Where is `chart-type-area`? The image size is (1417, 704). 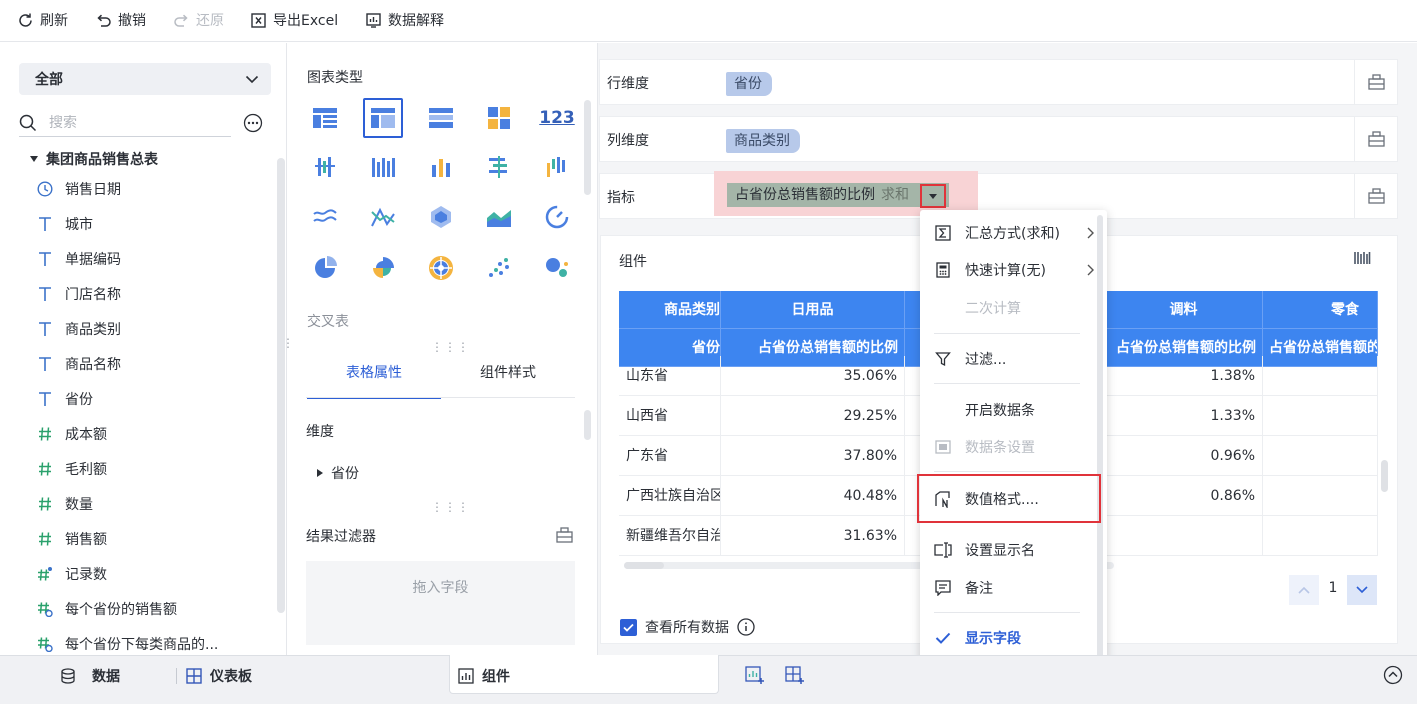
chart-type-area is located at coordinates (499, 217).